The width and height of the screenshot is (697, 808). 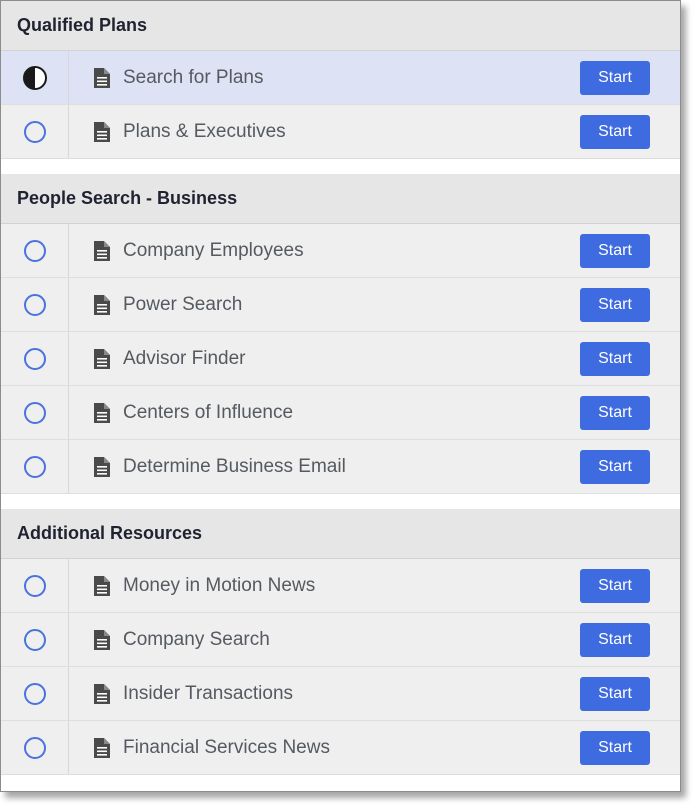 I want to click on item-label: Determine Business Email, so click(x=234, y=466).